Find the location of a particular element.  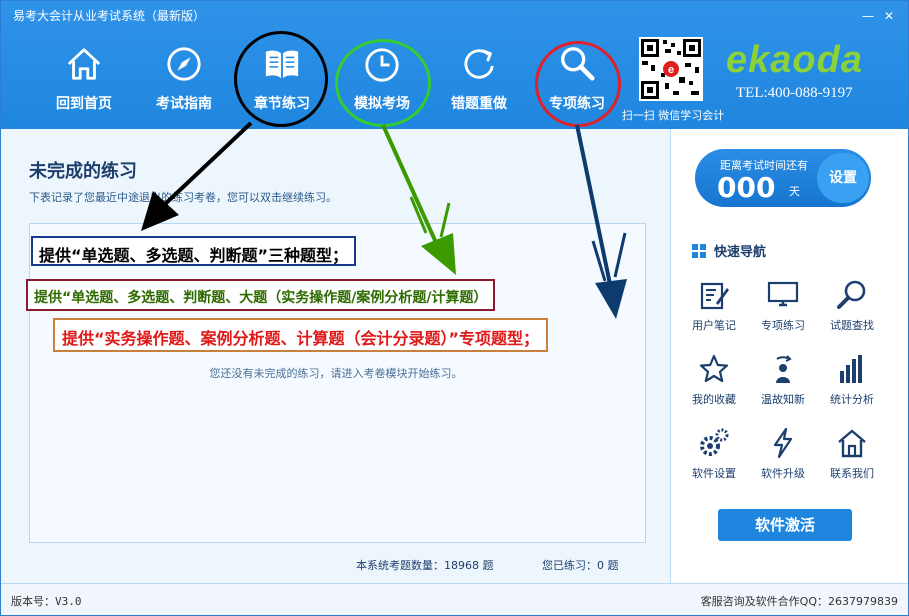

status-bar: 版本号：V3.0 客服咨询及软件合作QQ：2637979839 is located at coordinates (454, 599).